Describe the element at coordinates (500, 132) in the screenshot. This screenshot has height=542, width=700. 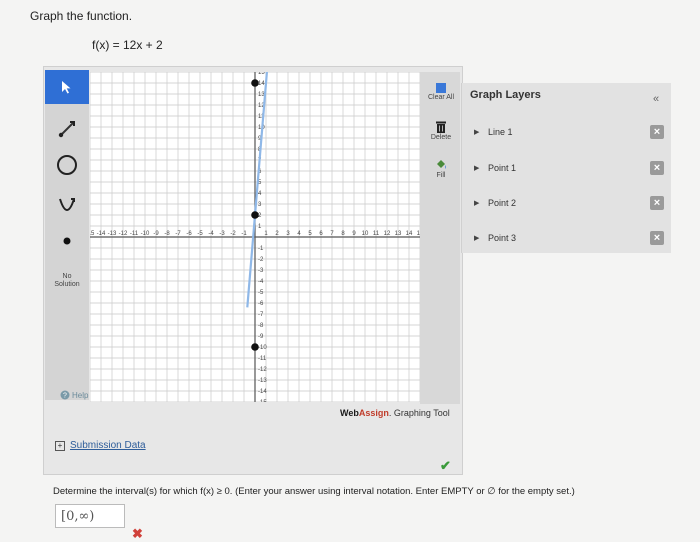
I see `layer-label: Line 1` at that location.